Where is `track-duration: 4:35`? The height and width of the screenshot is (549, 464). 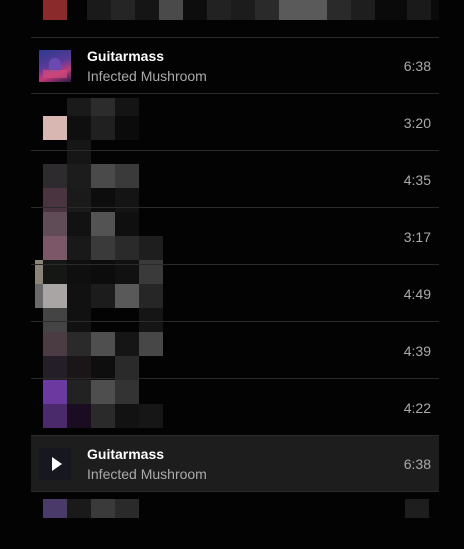
track-duration: 4:35 is located at coordinates (417, 180).